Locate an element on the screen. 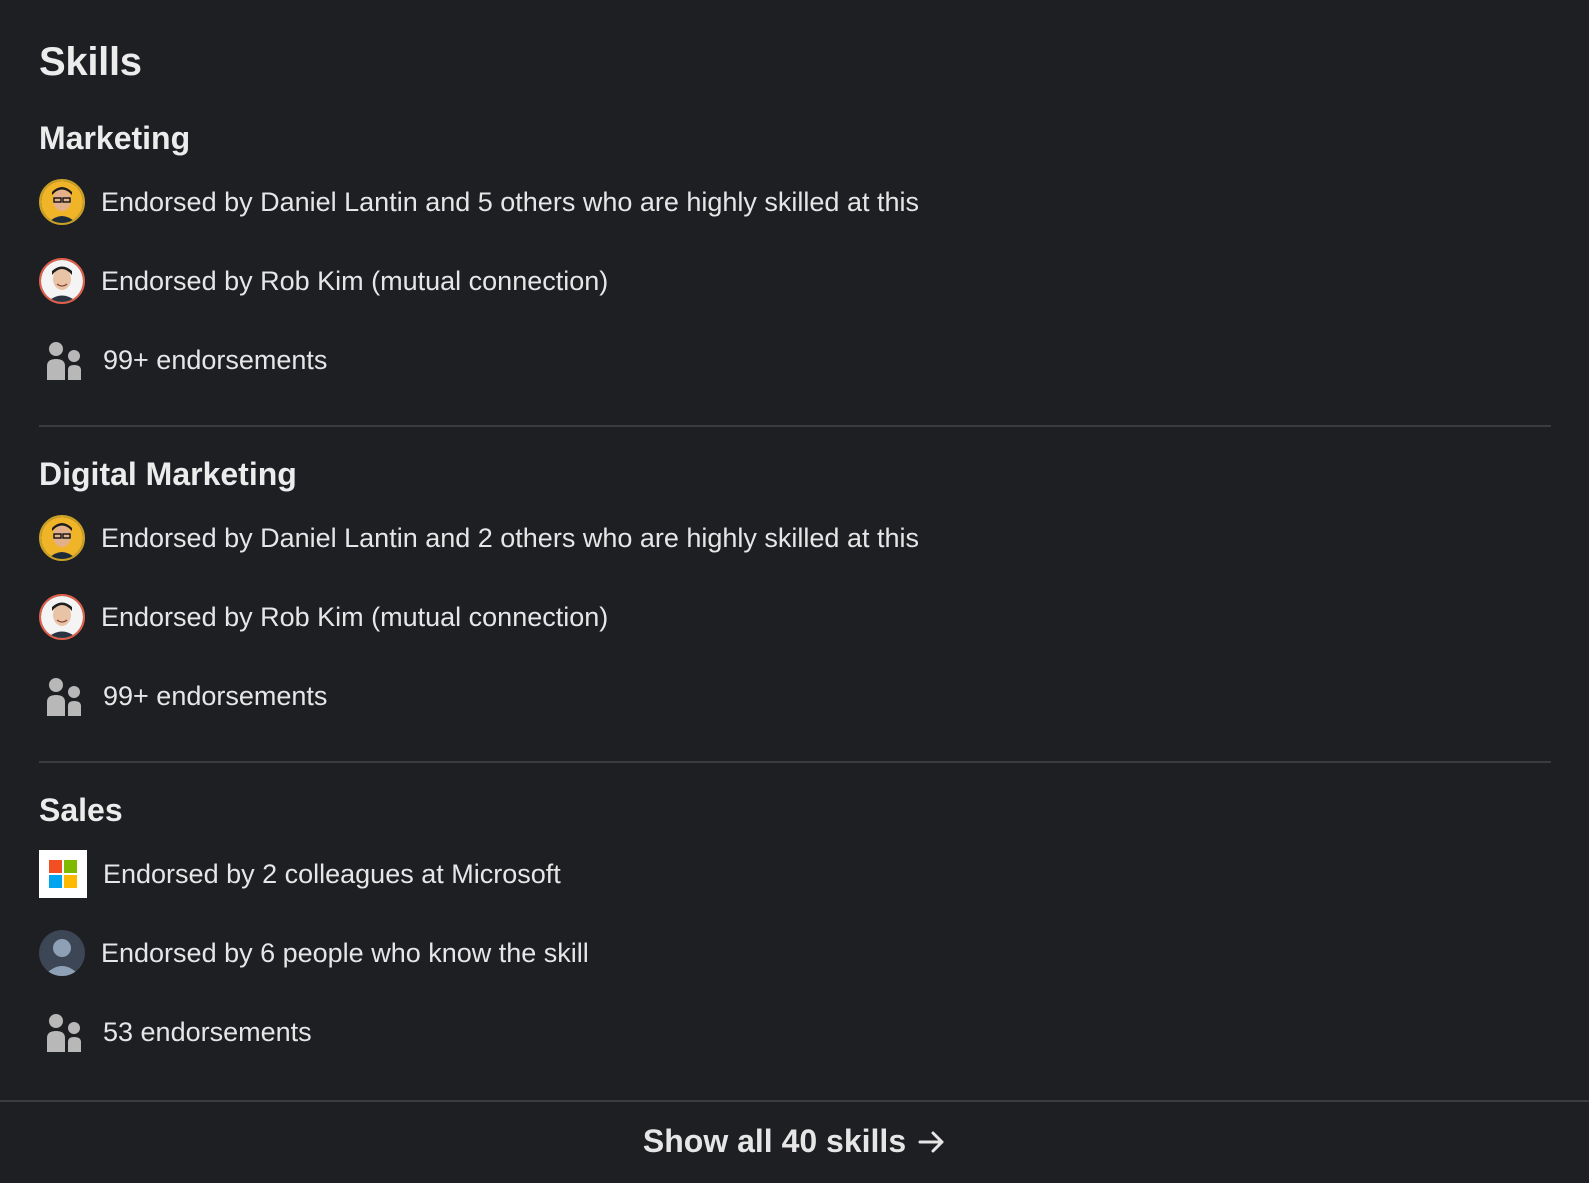 The image size is (1589, 1183). endorsement-count: 53 endorsements is located at coordinates (207, 1031).